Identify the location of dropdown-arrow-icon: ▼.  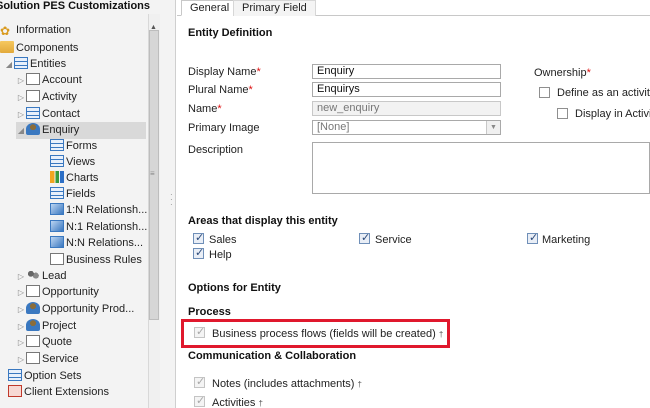
(493, 127).